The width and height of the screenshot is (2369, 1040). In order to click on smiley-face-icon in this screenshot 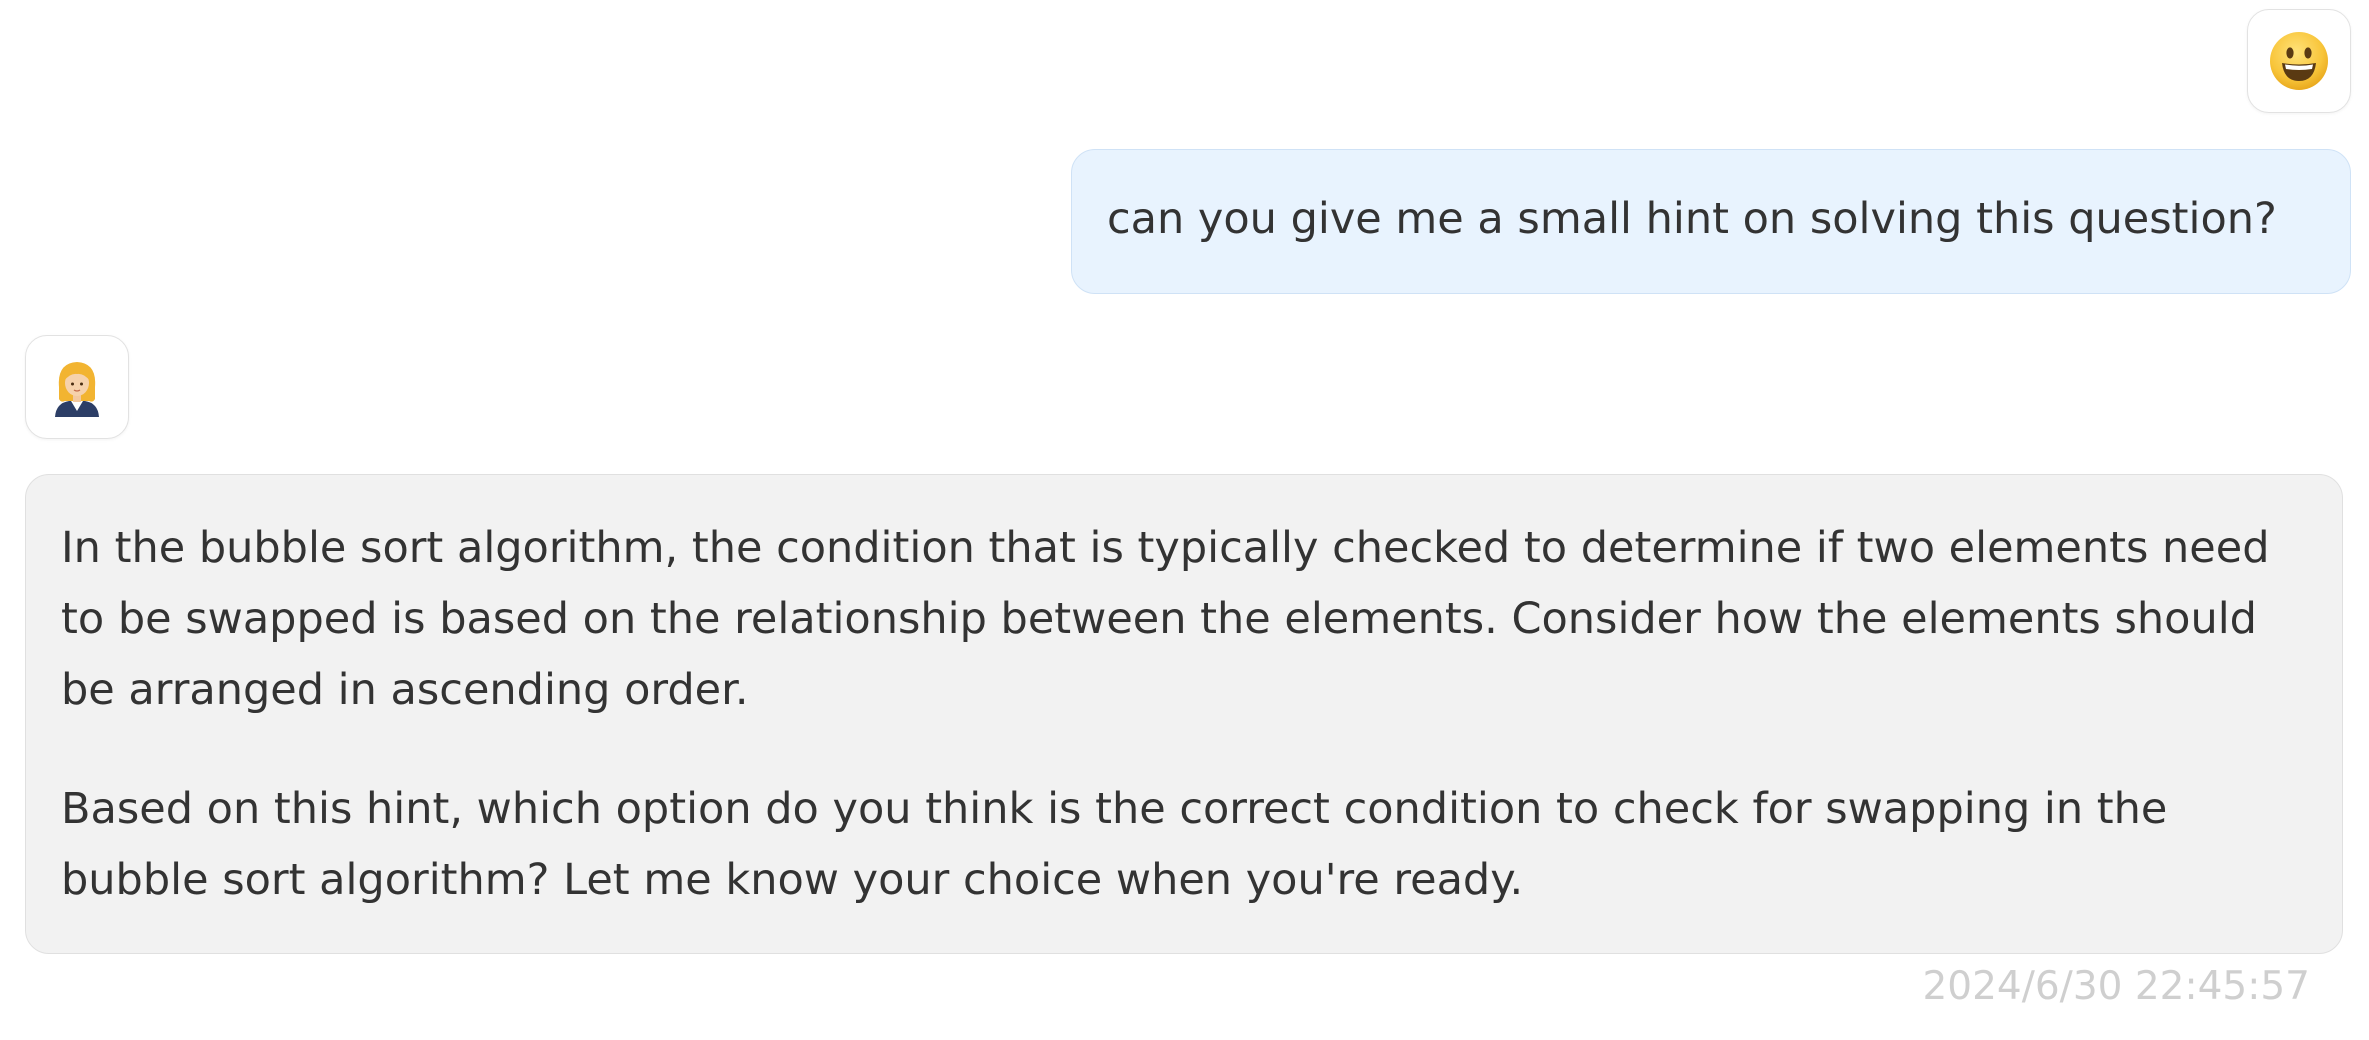, I will do `click(2299, 61)`.